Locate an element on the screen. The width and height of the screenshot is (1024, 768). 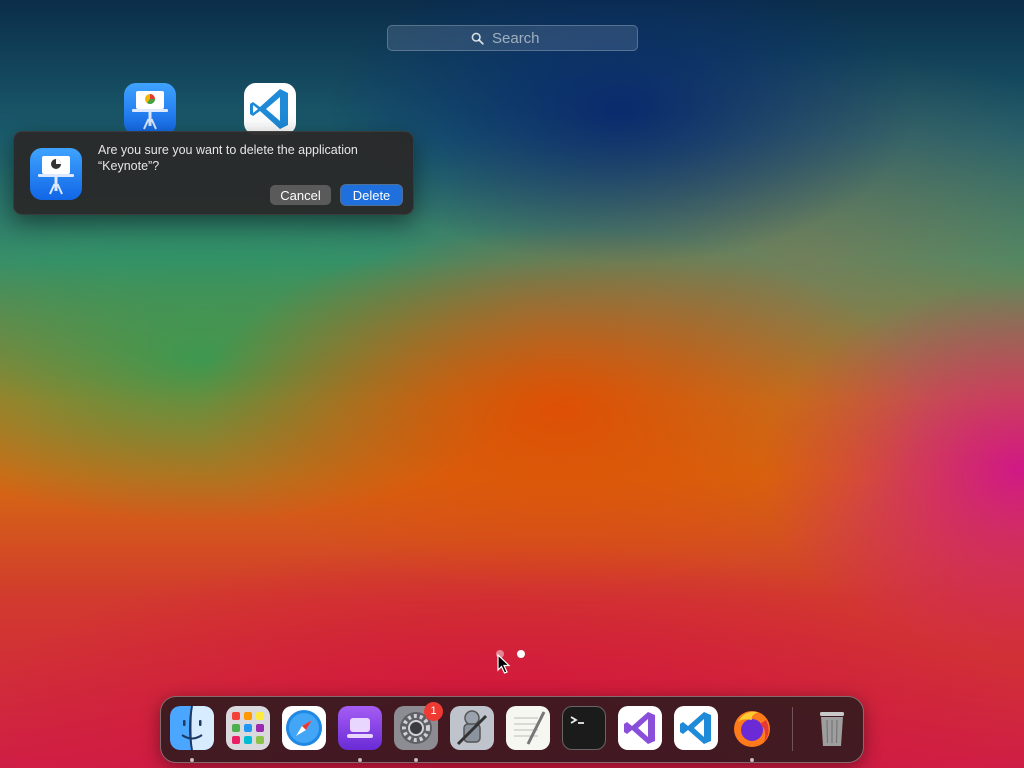
visual-studio-icon is located at coordinates (639, 728).